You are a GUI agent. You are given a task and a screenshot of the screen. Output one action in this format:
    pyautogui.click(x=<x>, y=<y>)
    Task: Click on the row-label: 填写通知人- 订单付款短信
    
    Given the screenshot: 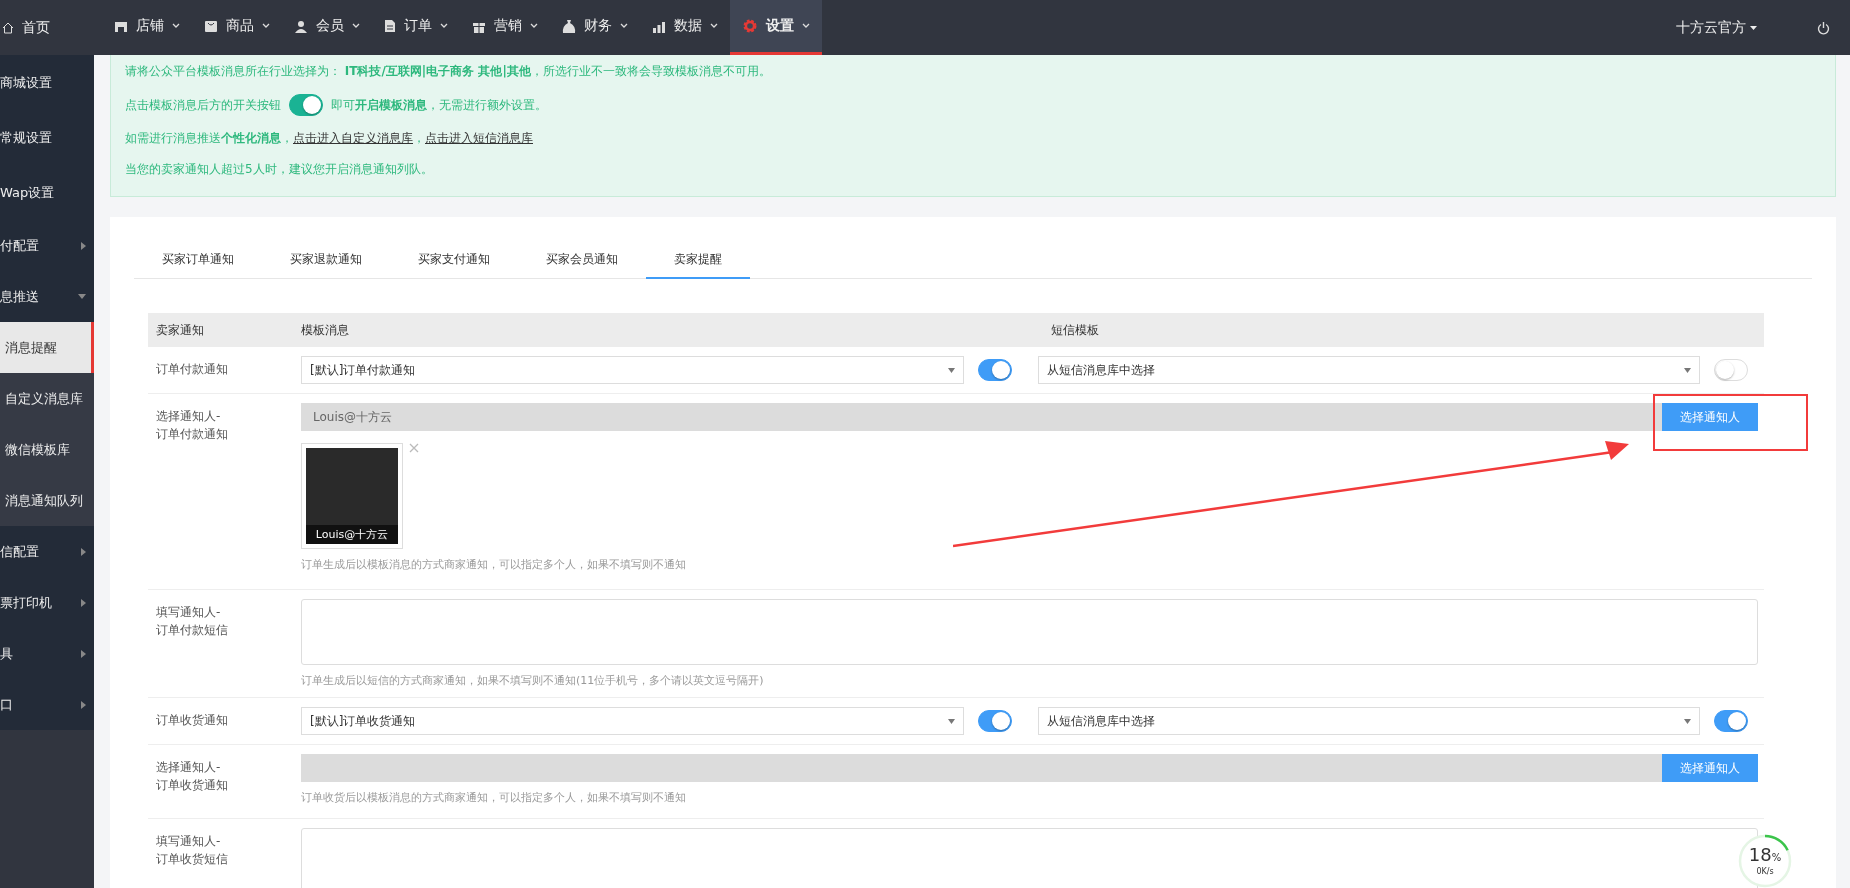 What is the action you would take?
    pyautogui.click(x=192, y=621)
    